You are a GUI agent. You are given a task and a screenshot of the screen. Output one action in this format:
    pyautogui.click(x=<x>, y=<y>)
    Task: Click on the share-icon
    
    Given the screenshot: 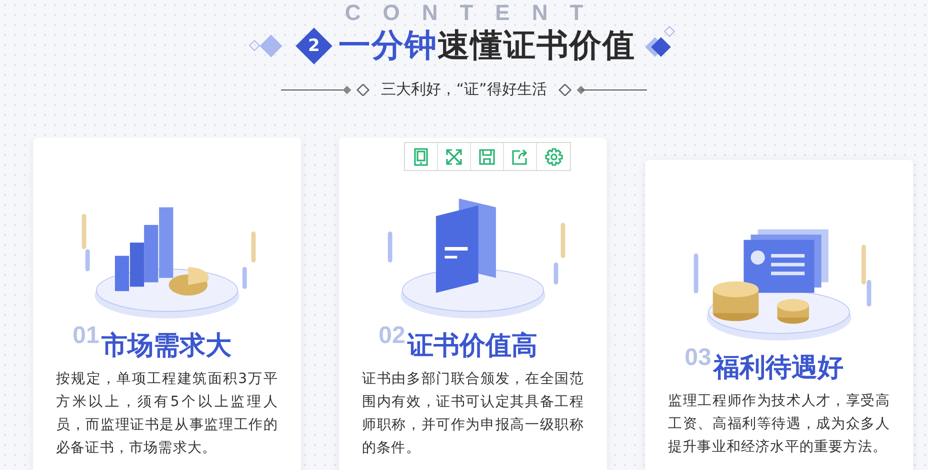 What is the action you would take?
    pyautogui.click(x=520, y=156)
    